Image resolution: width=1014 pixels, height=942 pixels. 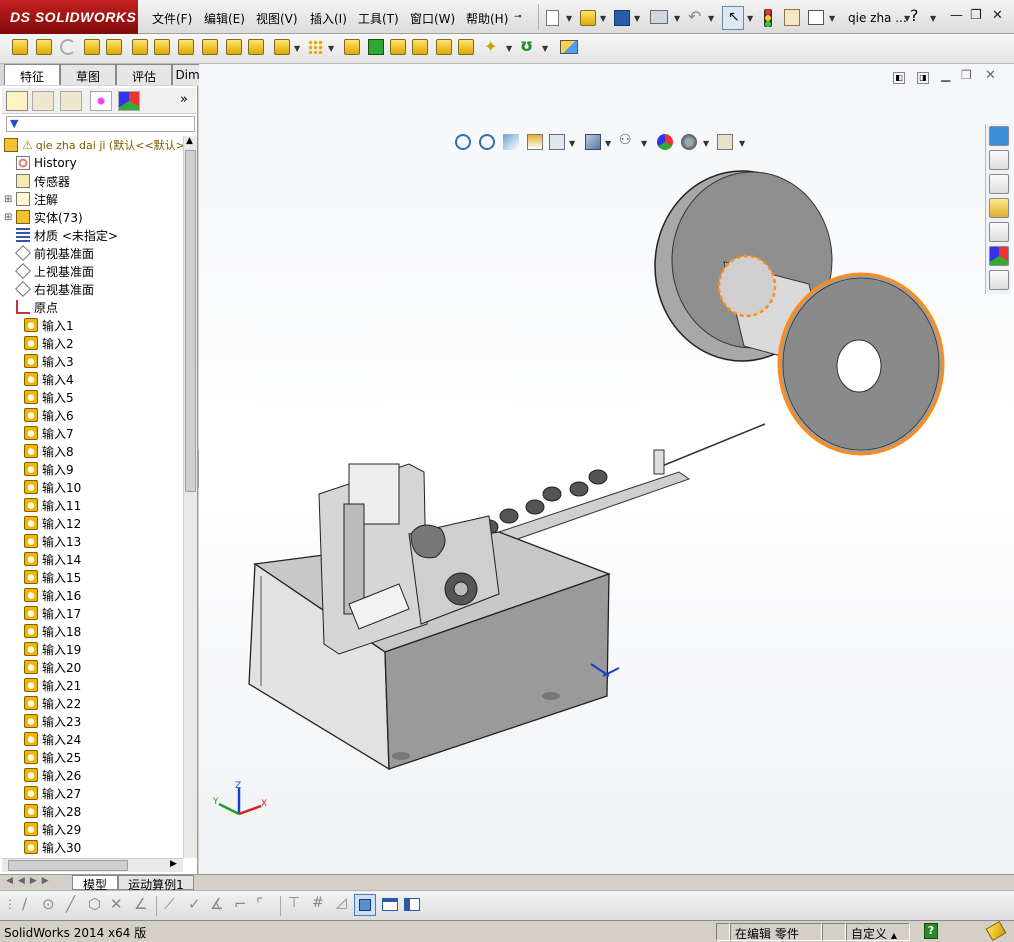 What do you see at coordinates (378, 18) in the screenshot?
I see `menu-tools: 工具(T)` at bounding box center [378, 18].